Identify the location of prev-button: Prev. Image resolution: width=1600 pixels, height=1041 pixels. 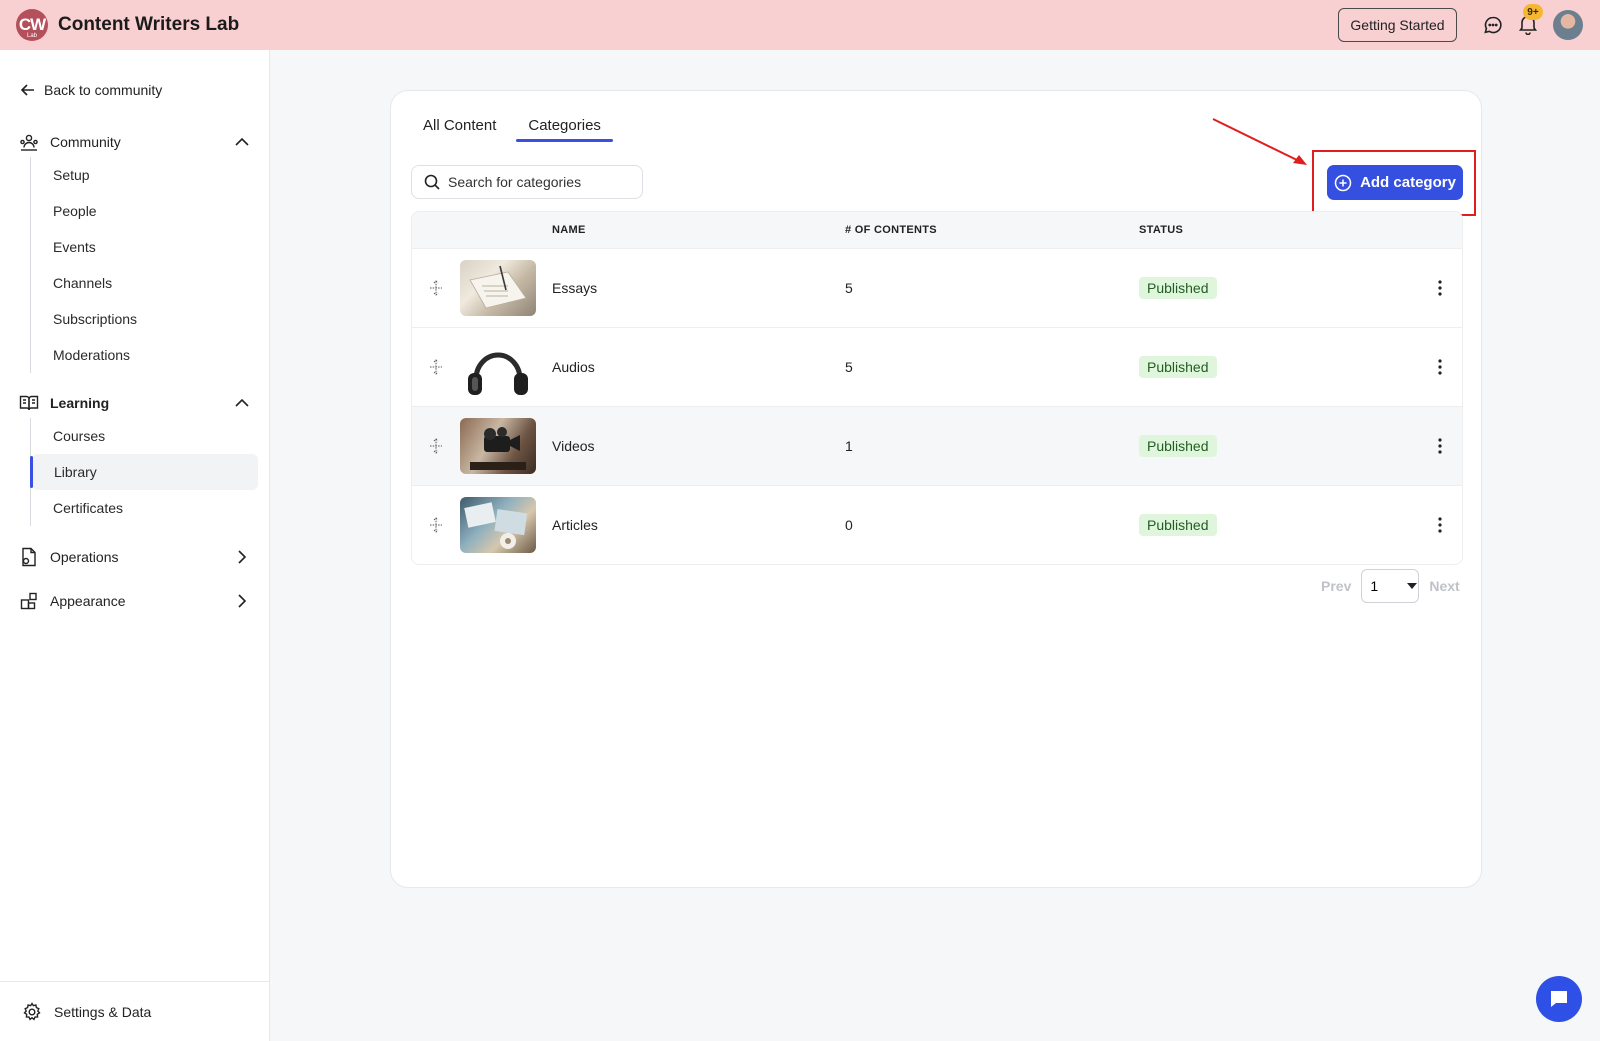
(1336, 586).